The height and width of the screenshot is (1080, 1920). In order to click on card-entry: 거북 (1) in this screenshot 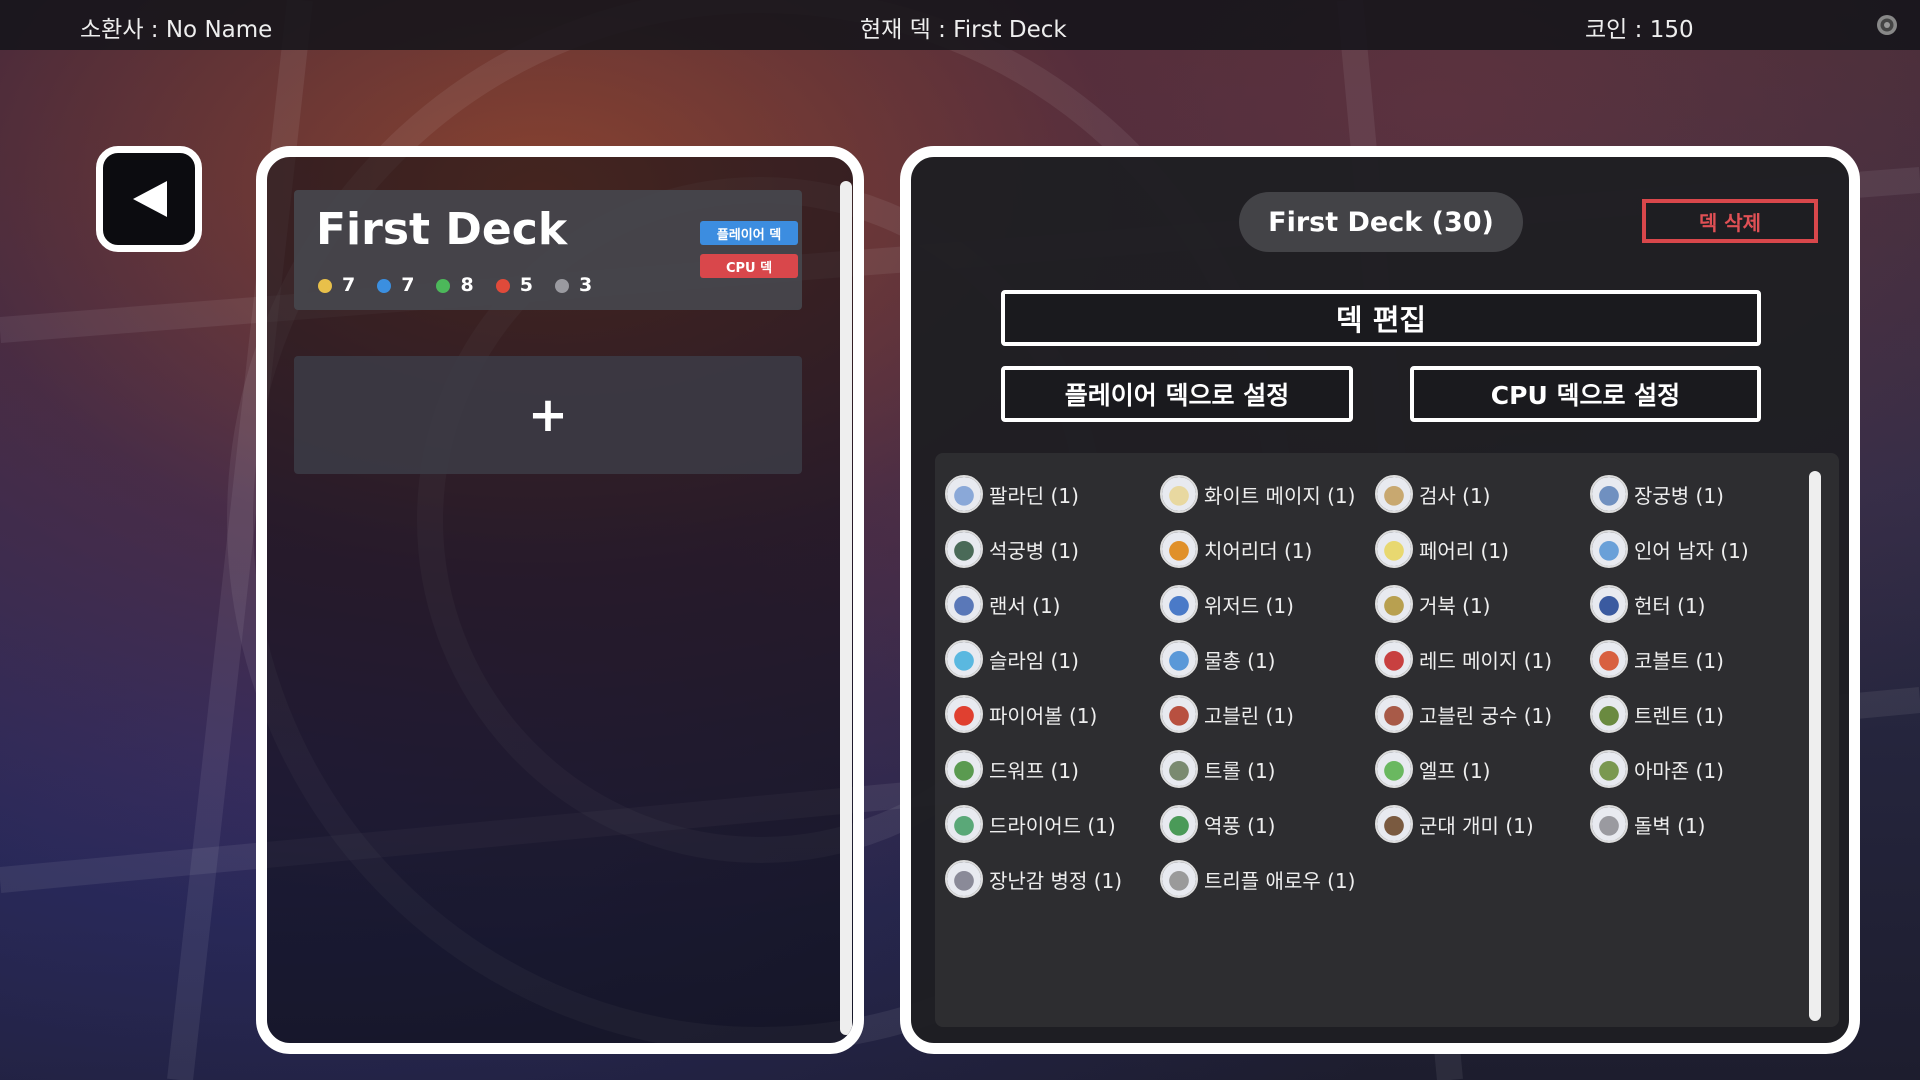, I will do `click(1433, 604)`.